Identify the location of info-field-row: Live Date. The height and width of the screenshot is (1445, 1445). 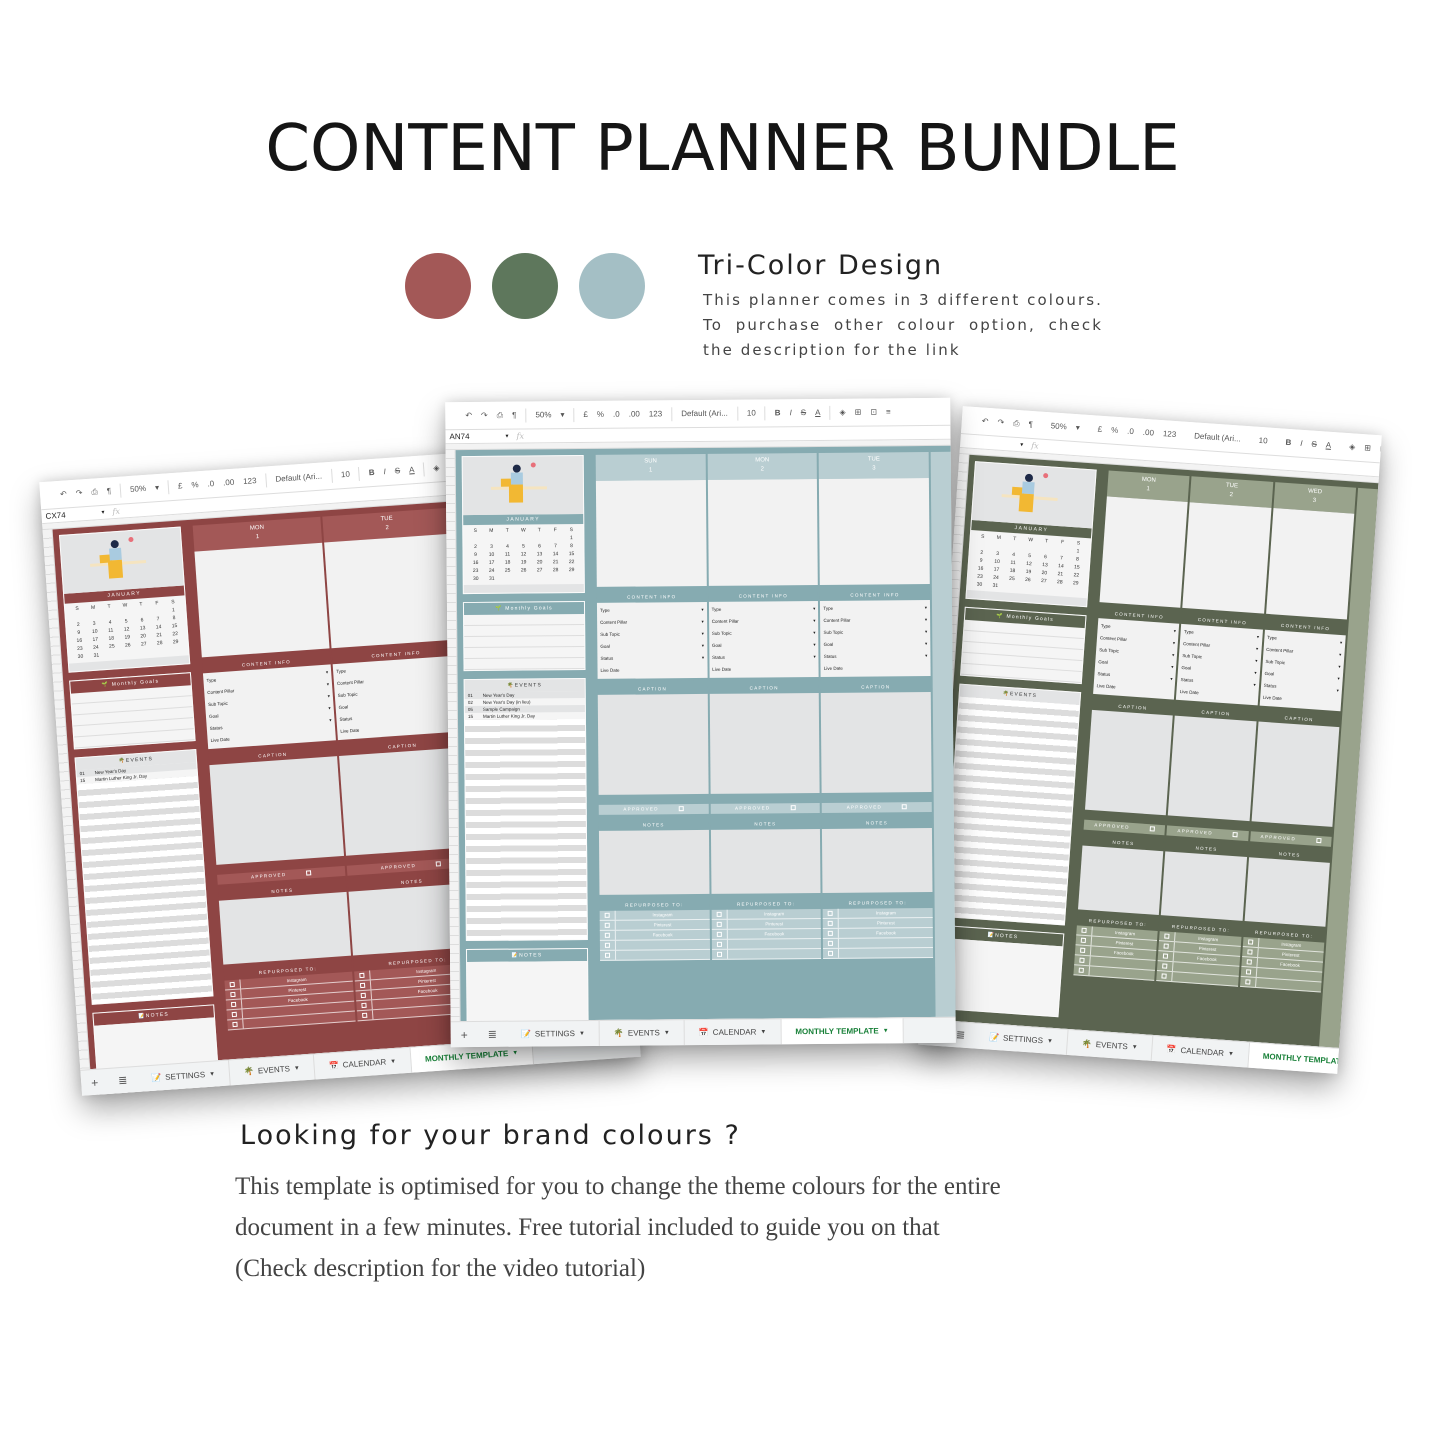
(652, 670).